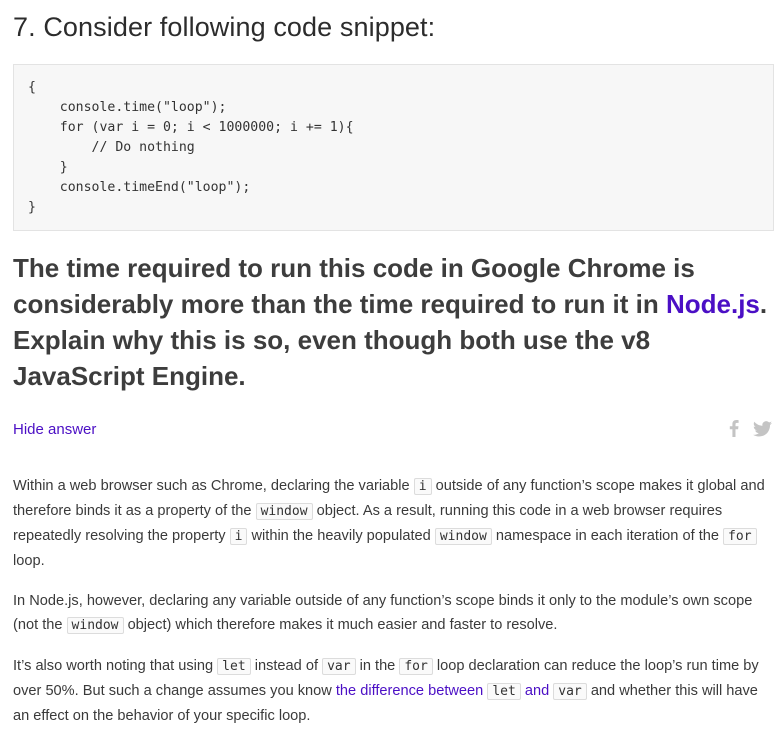 The image size is (783, 744). What do you see at coordinates (377, 666) in the screenshot?
I see `answer-text: in the` at bounding box center [377, 666].